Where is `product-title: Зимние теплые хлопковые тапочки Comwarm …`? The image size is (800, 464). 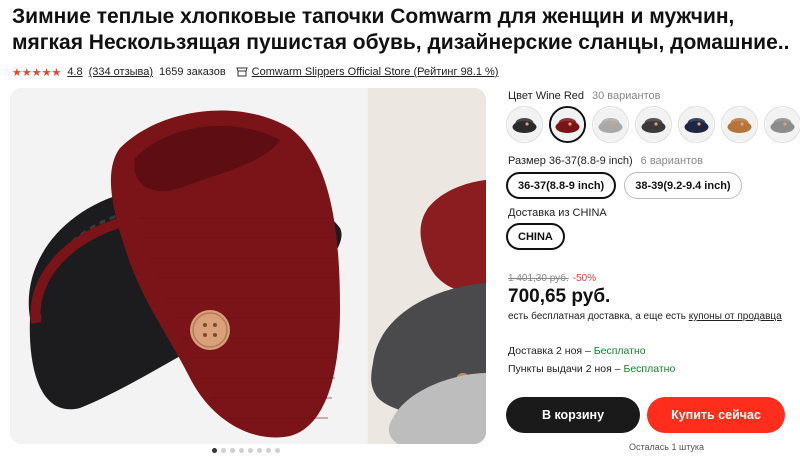 product-title: Зимние теплые хлопковые тапочки Comwarm … is located at coordinates (406, 30).